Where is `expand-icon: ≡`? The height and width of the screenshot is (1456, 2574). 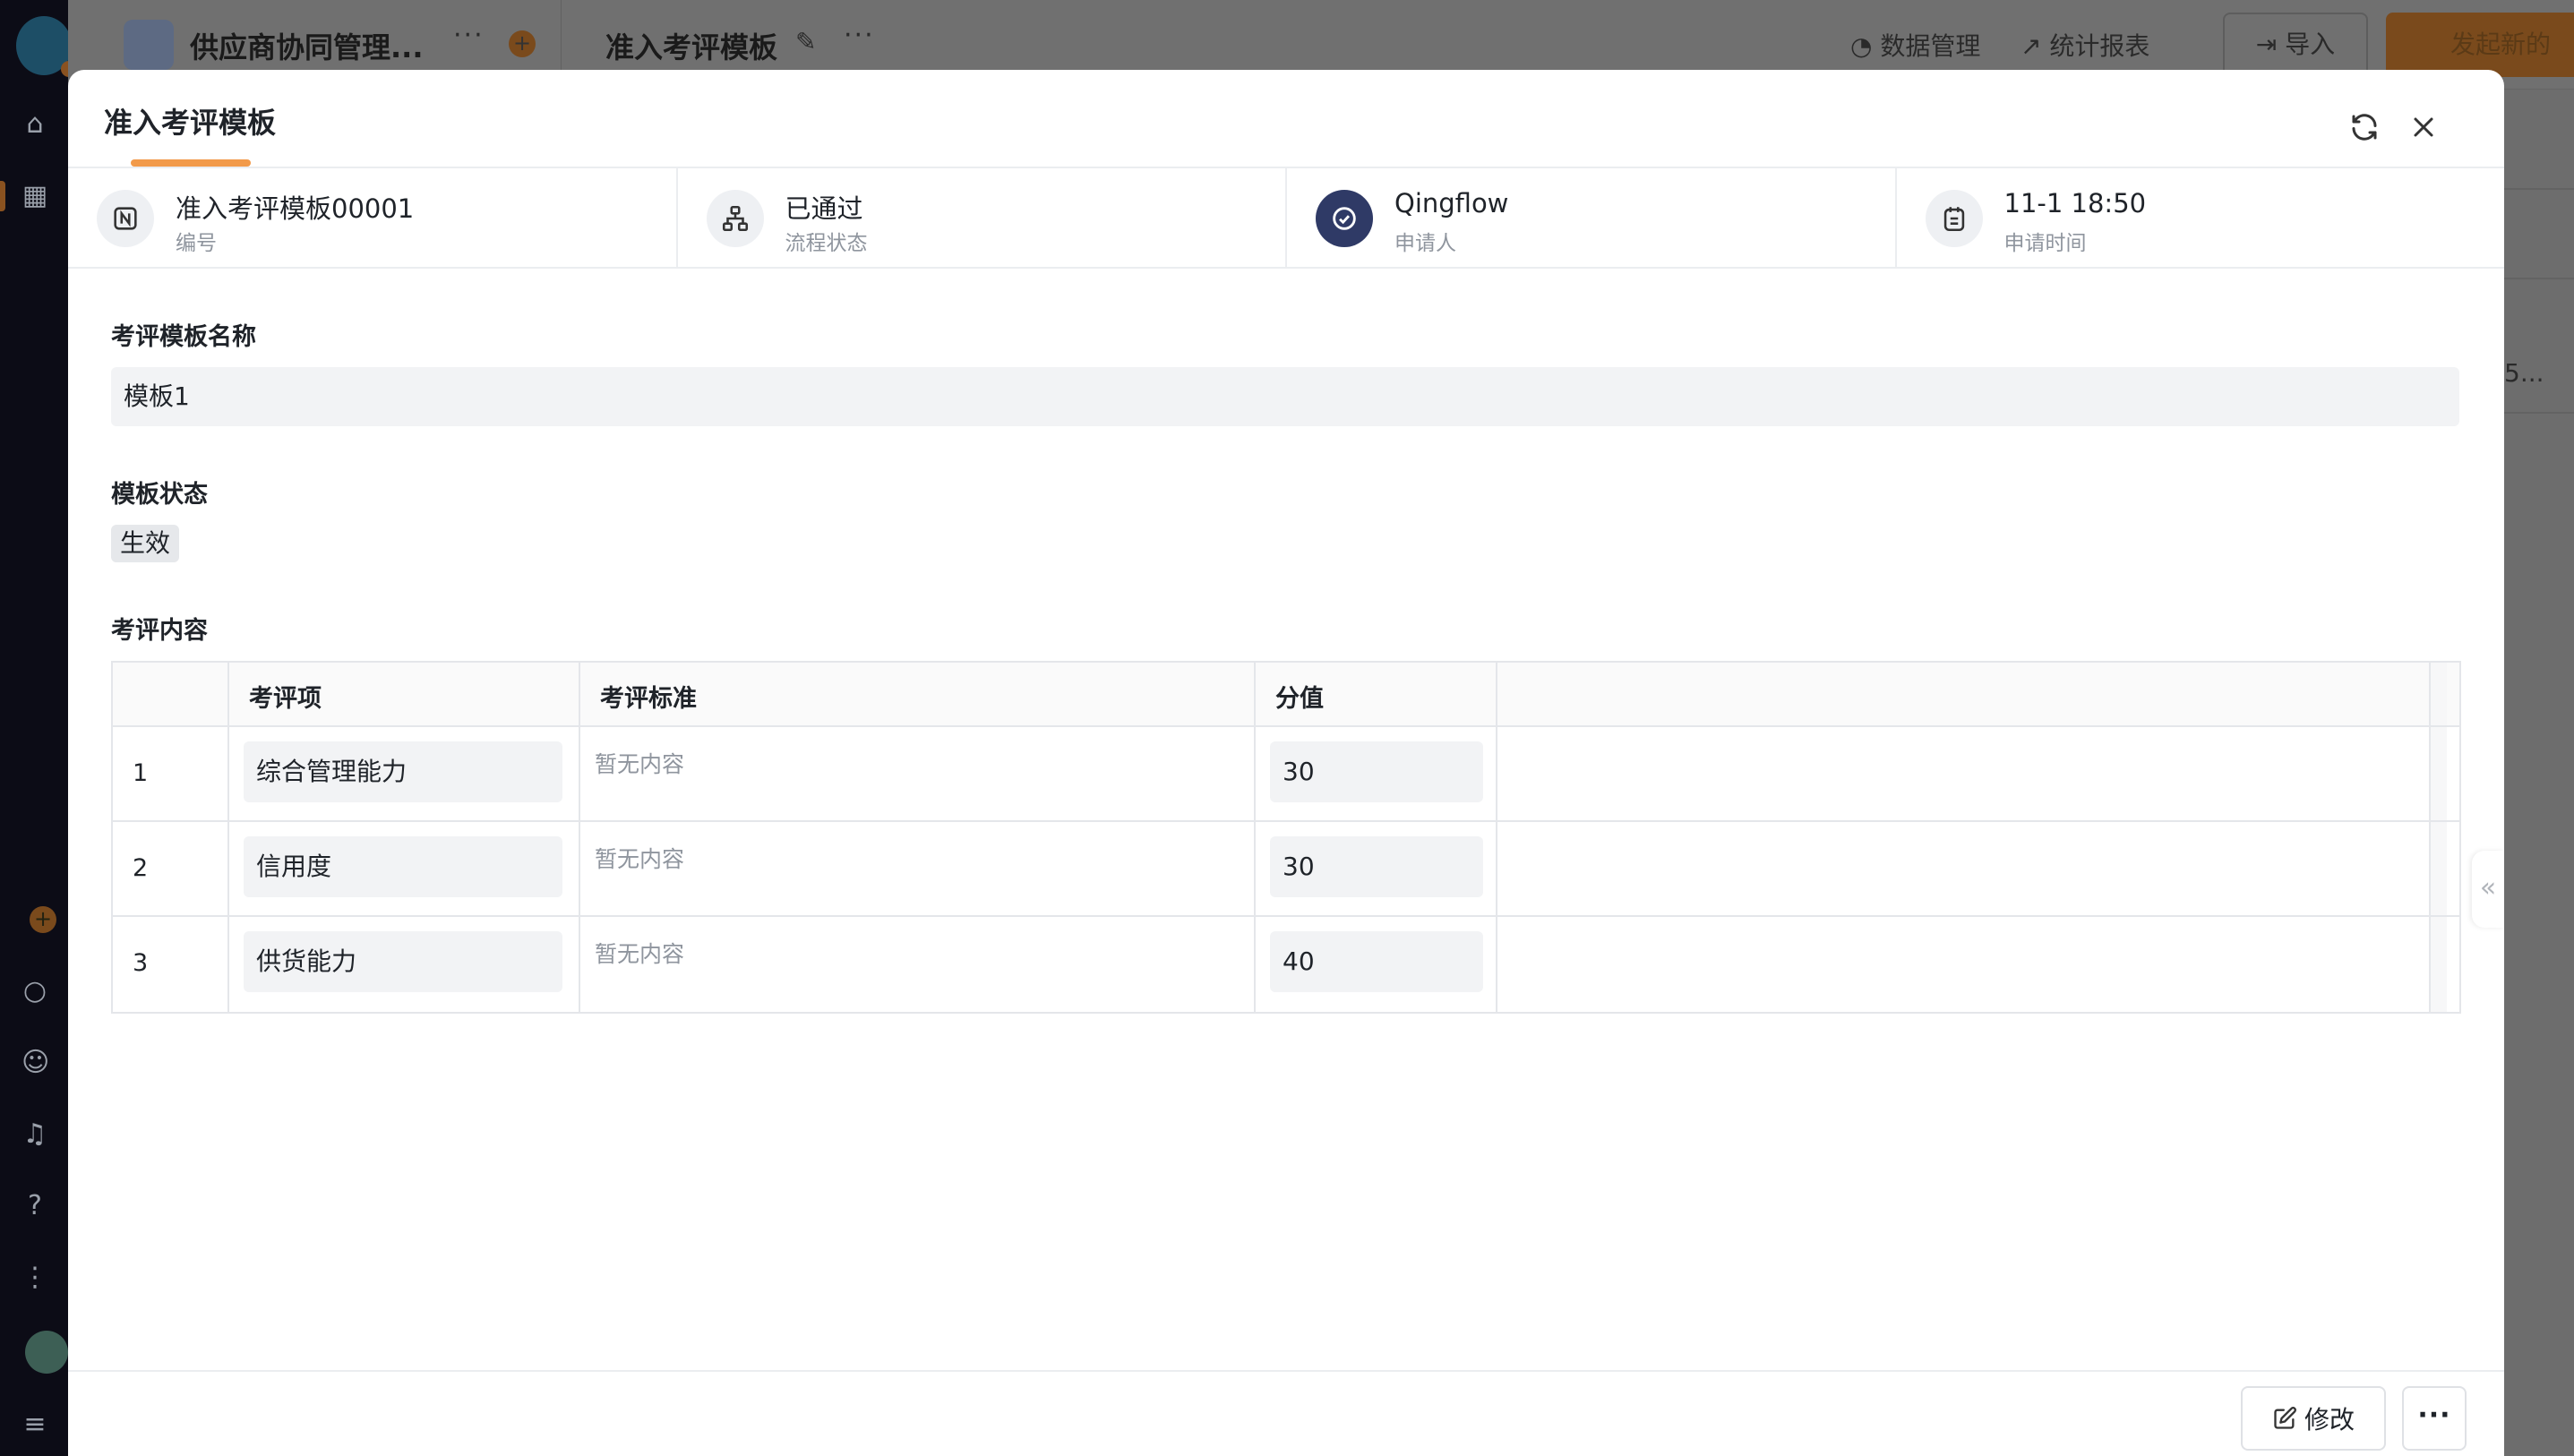 expand-icon: ≡ is located at coordinates (34, 1424).